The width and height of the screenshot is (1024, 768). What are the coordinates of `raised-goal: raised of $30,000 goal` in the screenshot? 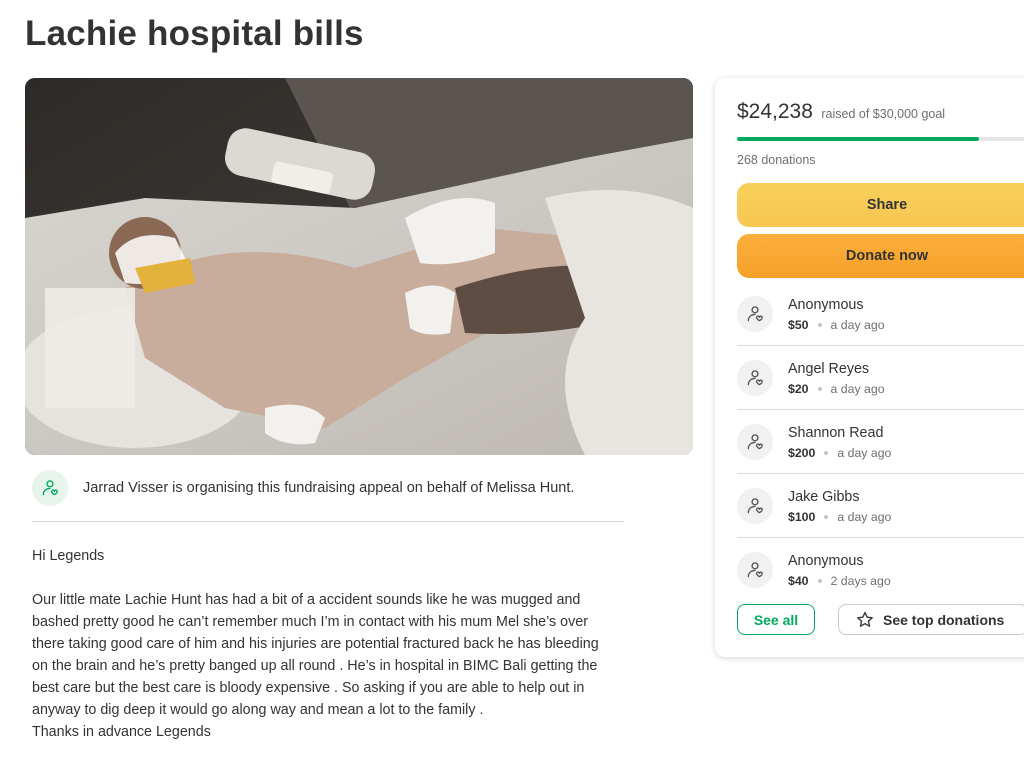 It's located at (883, 114).